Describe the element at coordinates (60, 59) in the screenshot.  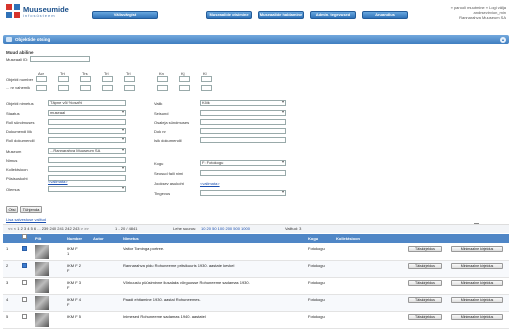
I see `museum-id-input` at that location.